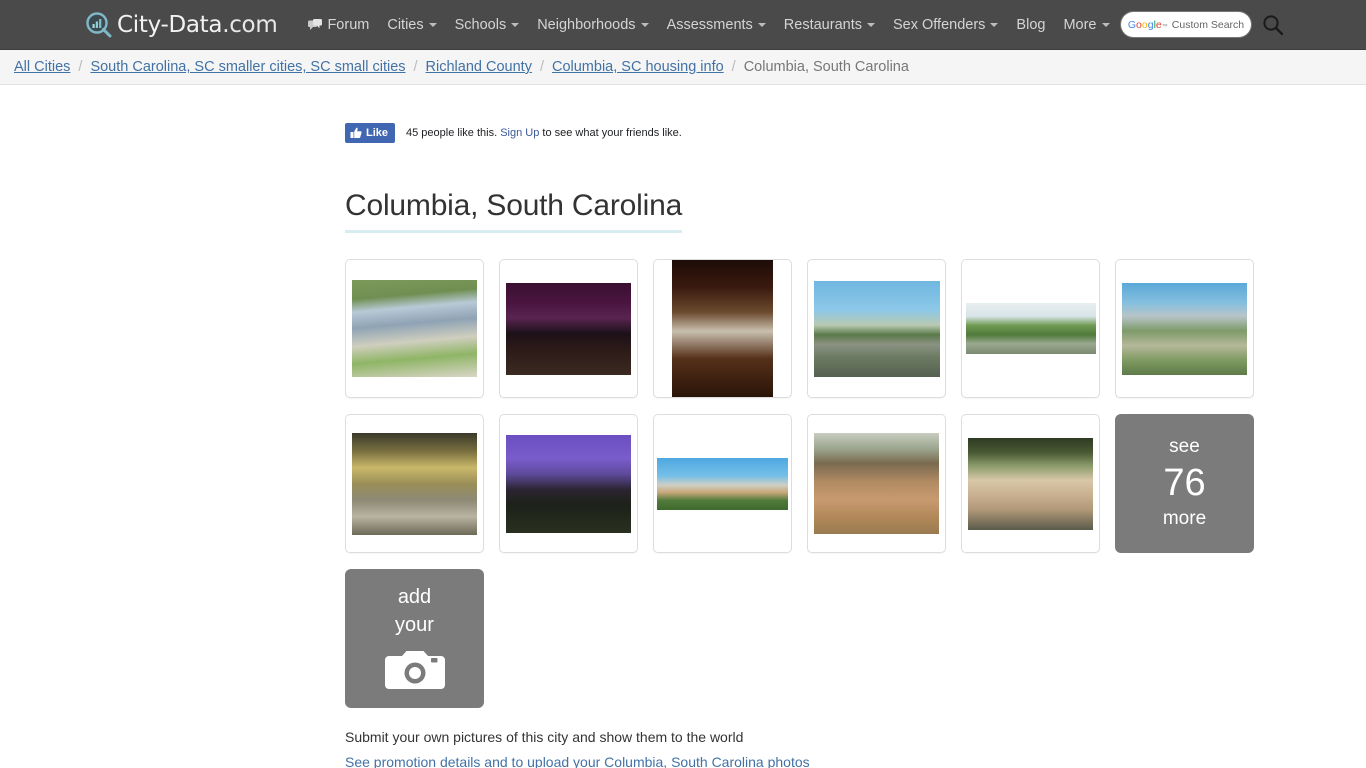  What do you see at coordinates (513, 211) in the screenshot?
I see `page-title: Columbia, South Carolina` at bounding box center [513, 211].